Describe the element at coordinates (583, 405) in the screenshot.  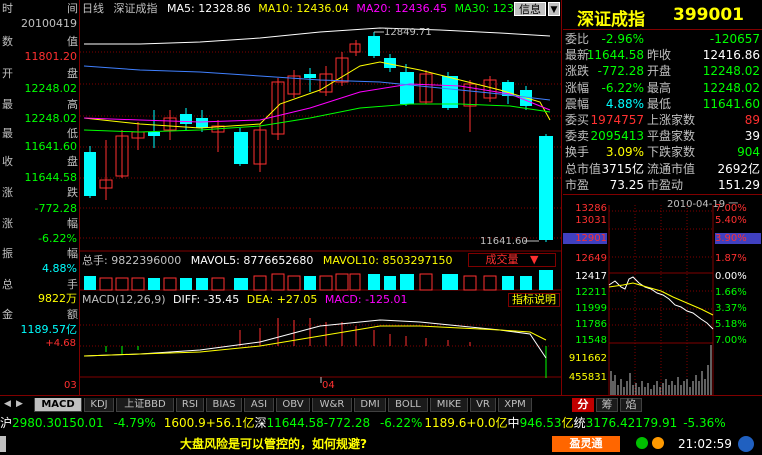
I see `tab-fenshi: 分` at that location.